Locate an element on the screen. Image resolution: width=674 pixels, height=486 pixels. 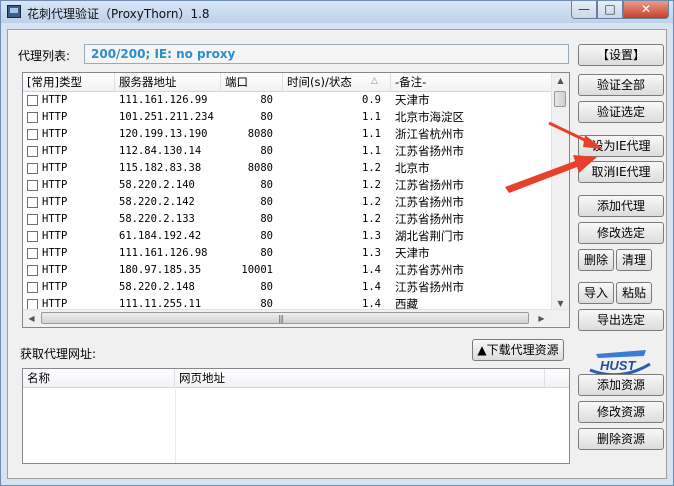
import-button: 导入 is located at coordinates (596, 293).